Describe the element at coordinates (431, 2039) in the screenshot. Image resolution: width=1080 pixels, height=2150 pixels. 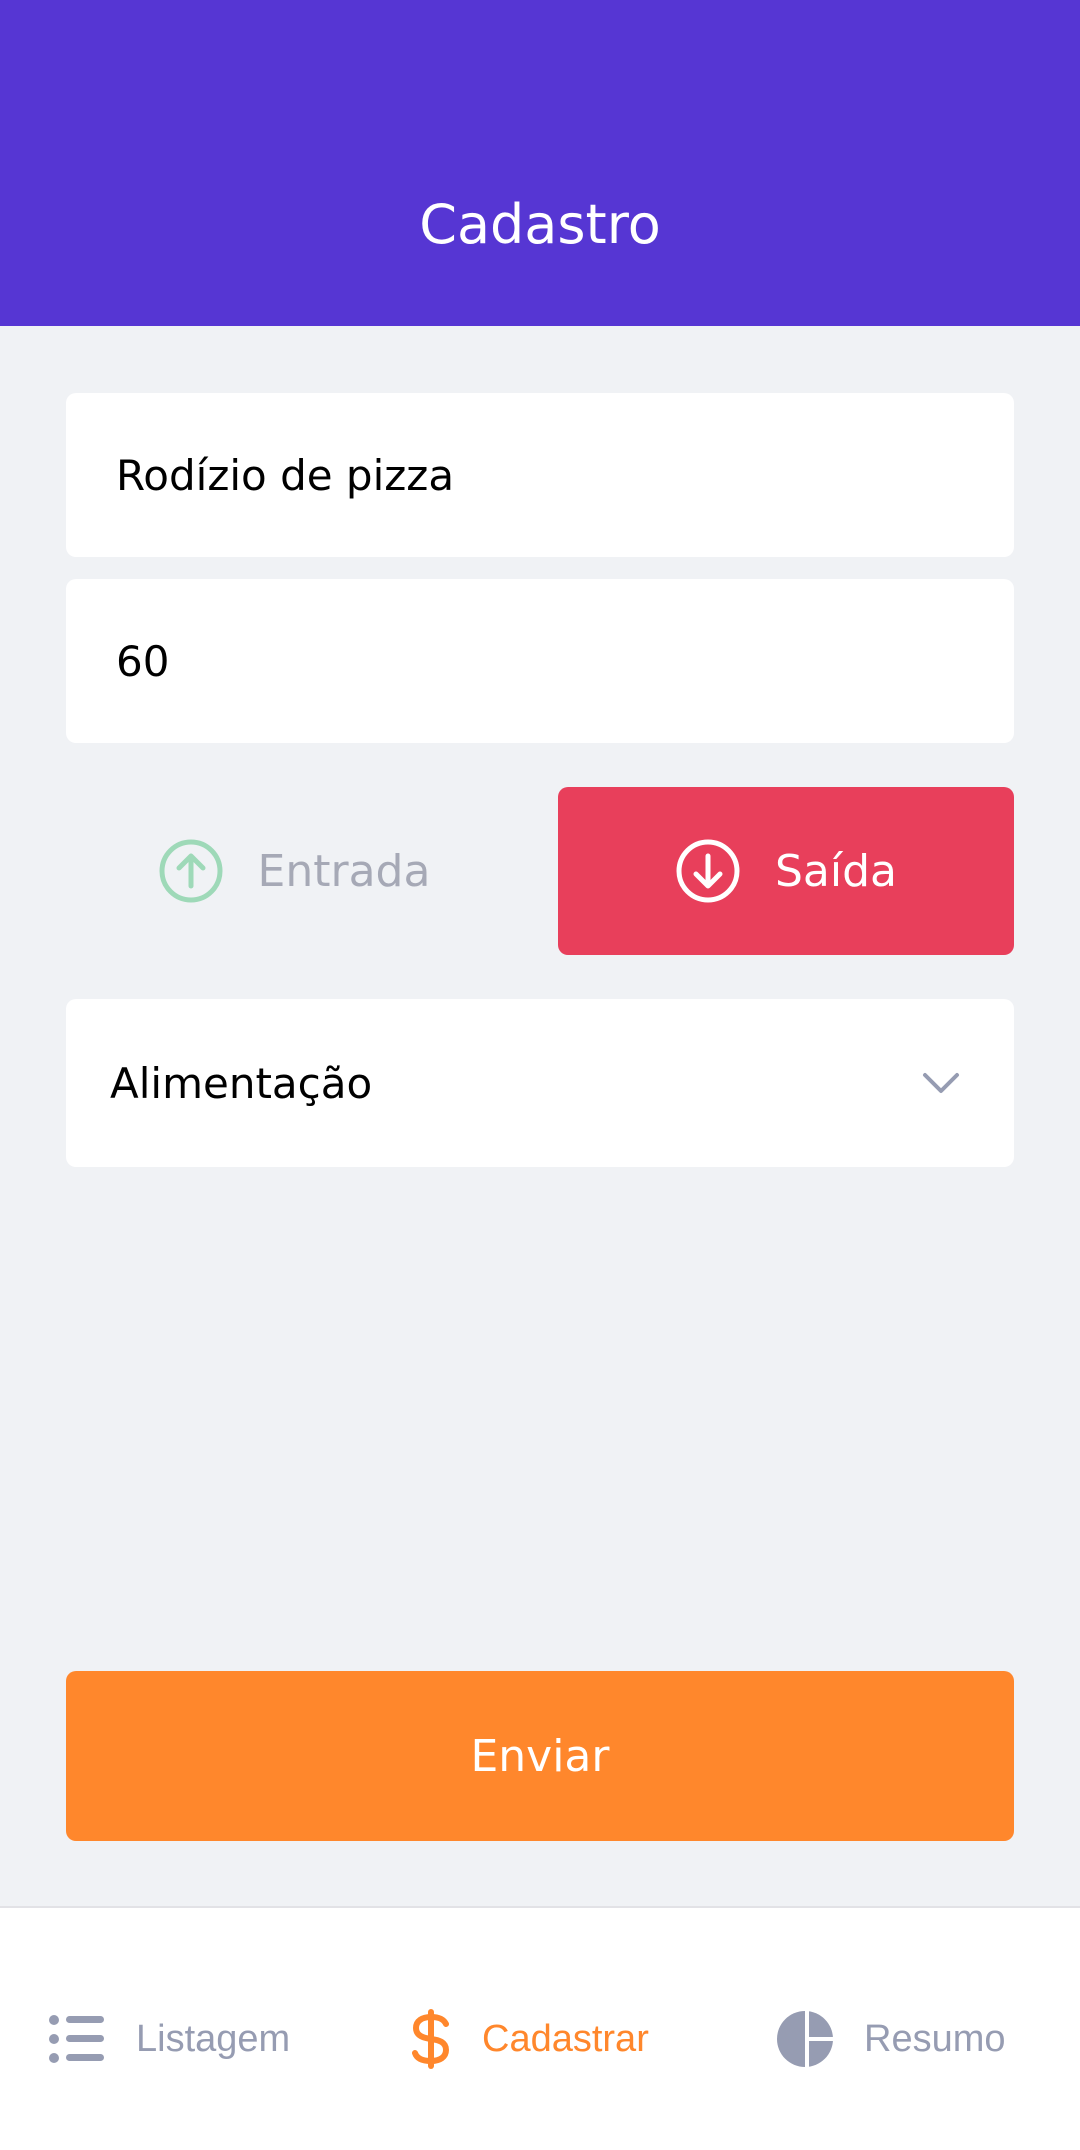
I see `dollar-icon` at that location.